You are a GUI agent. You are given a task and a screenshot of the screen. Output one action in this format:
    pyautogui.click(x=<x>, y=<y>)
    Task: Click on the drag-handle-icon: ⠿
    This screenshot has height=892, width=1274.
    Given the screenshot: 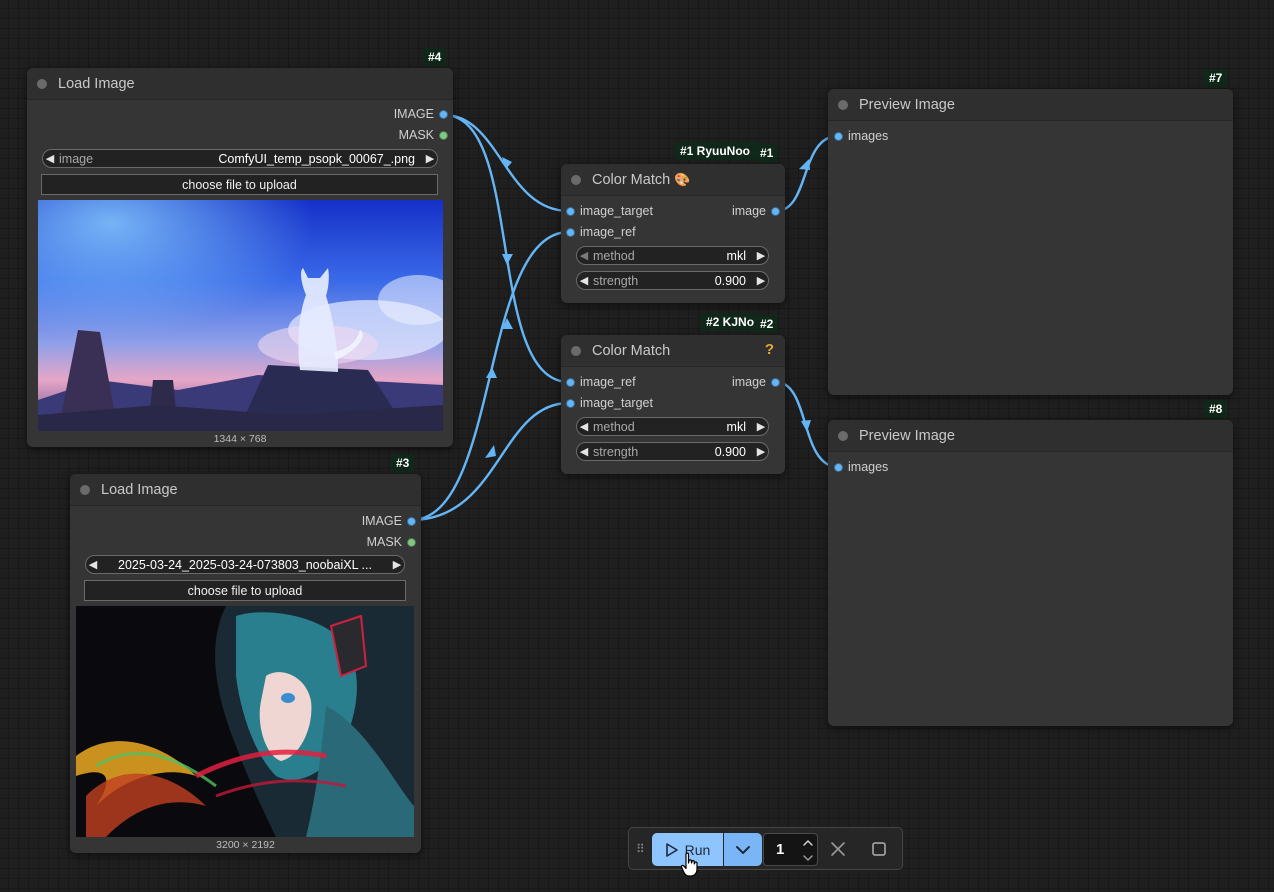 What is the action you would take?
    pyautogui.click(x=640, y=849)
    